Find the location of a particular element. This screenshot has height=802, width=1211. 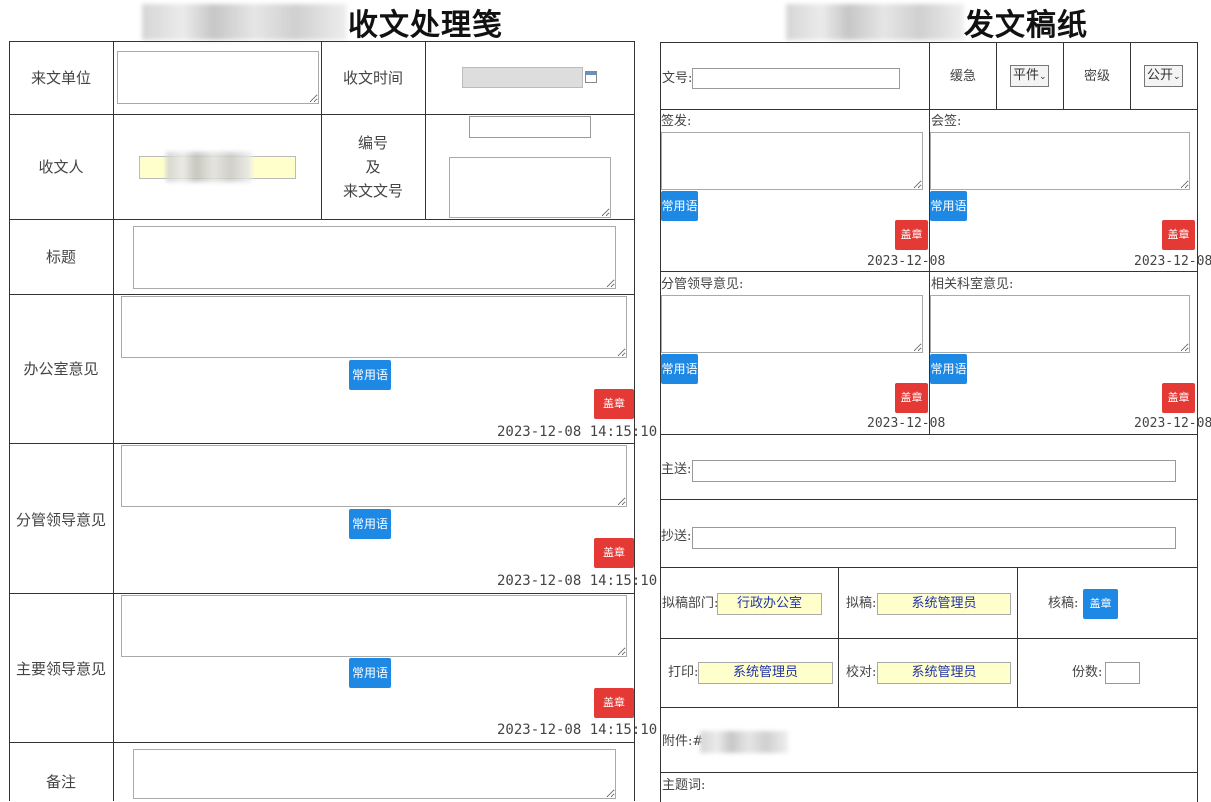

label-office-opinion: 办公室意见 is located at coordinates (61, 369).